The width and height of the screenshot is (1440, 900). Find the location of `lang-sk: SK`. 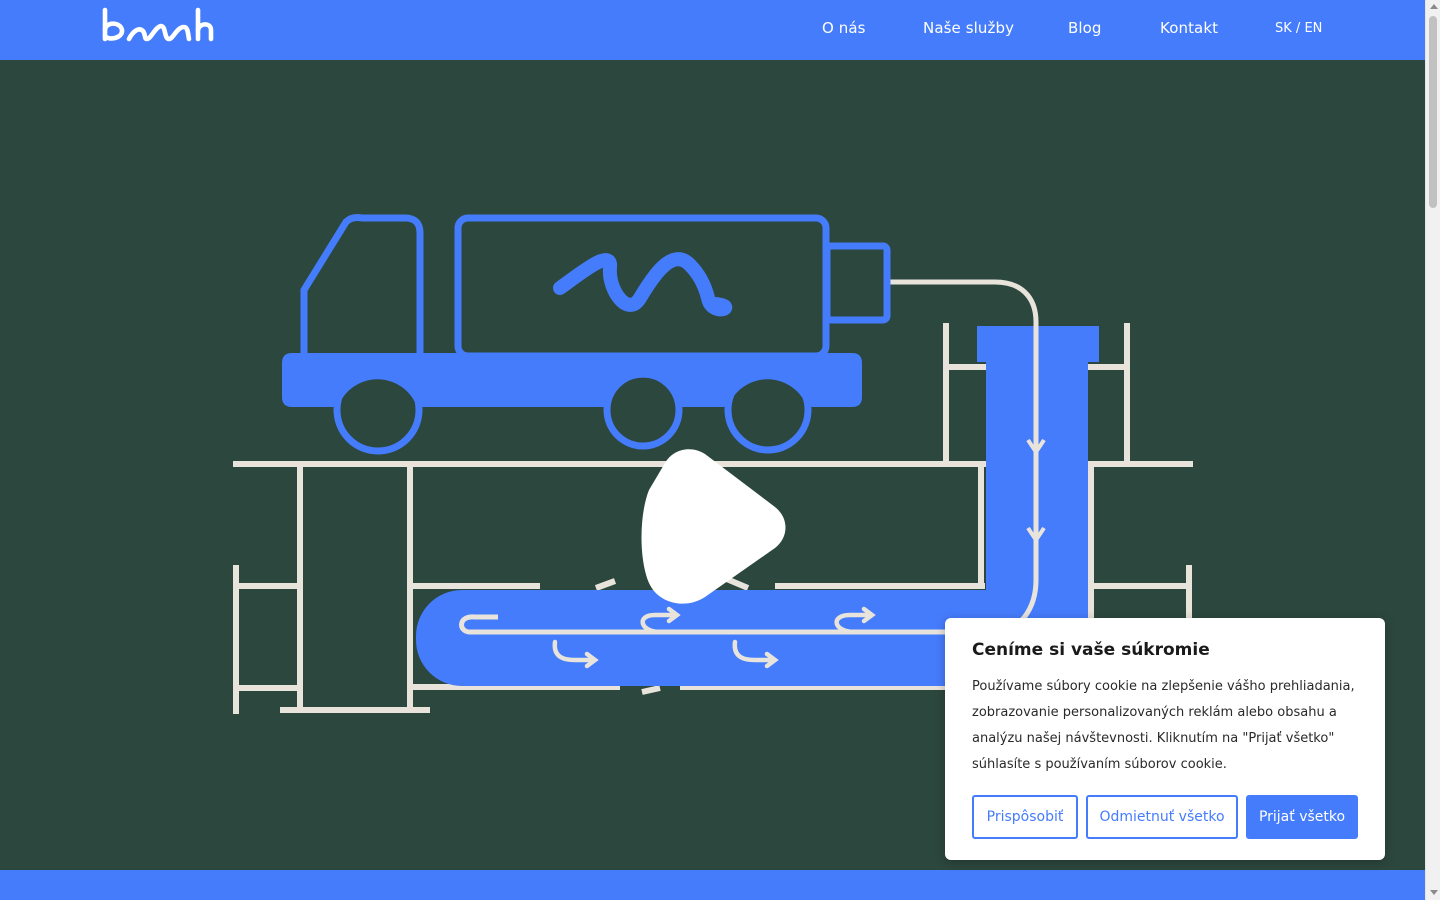

lang-sk: SK is located at coordinates (1283, 28).